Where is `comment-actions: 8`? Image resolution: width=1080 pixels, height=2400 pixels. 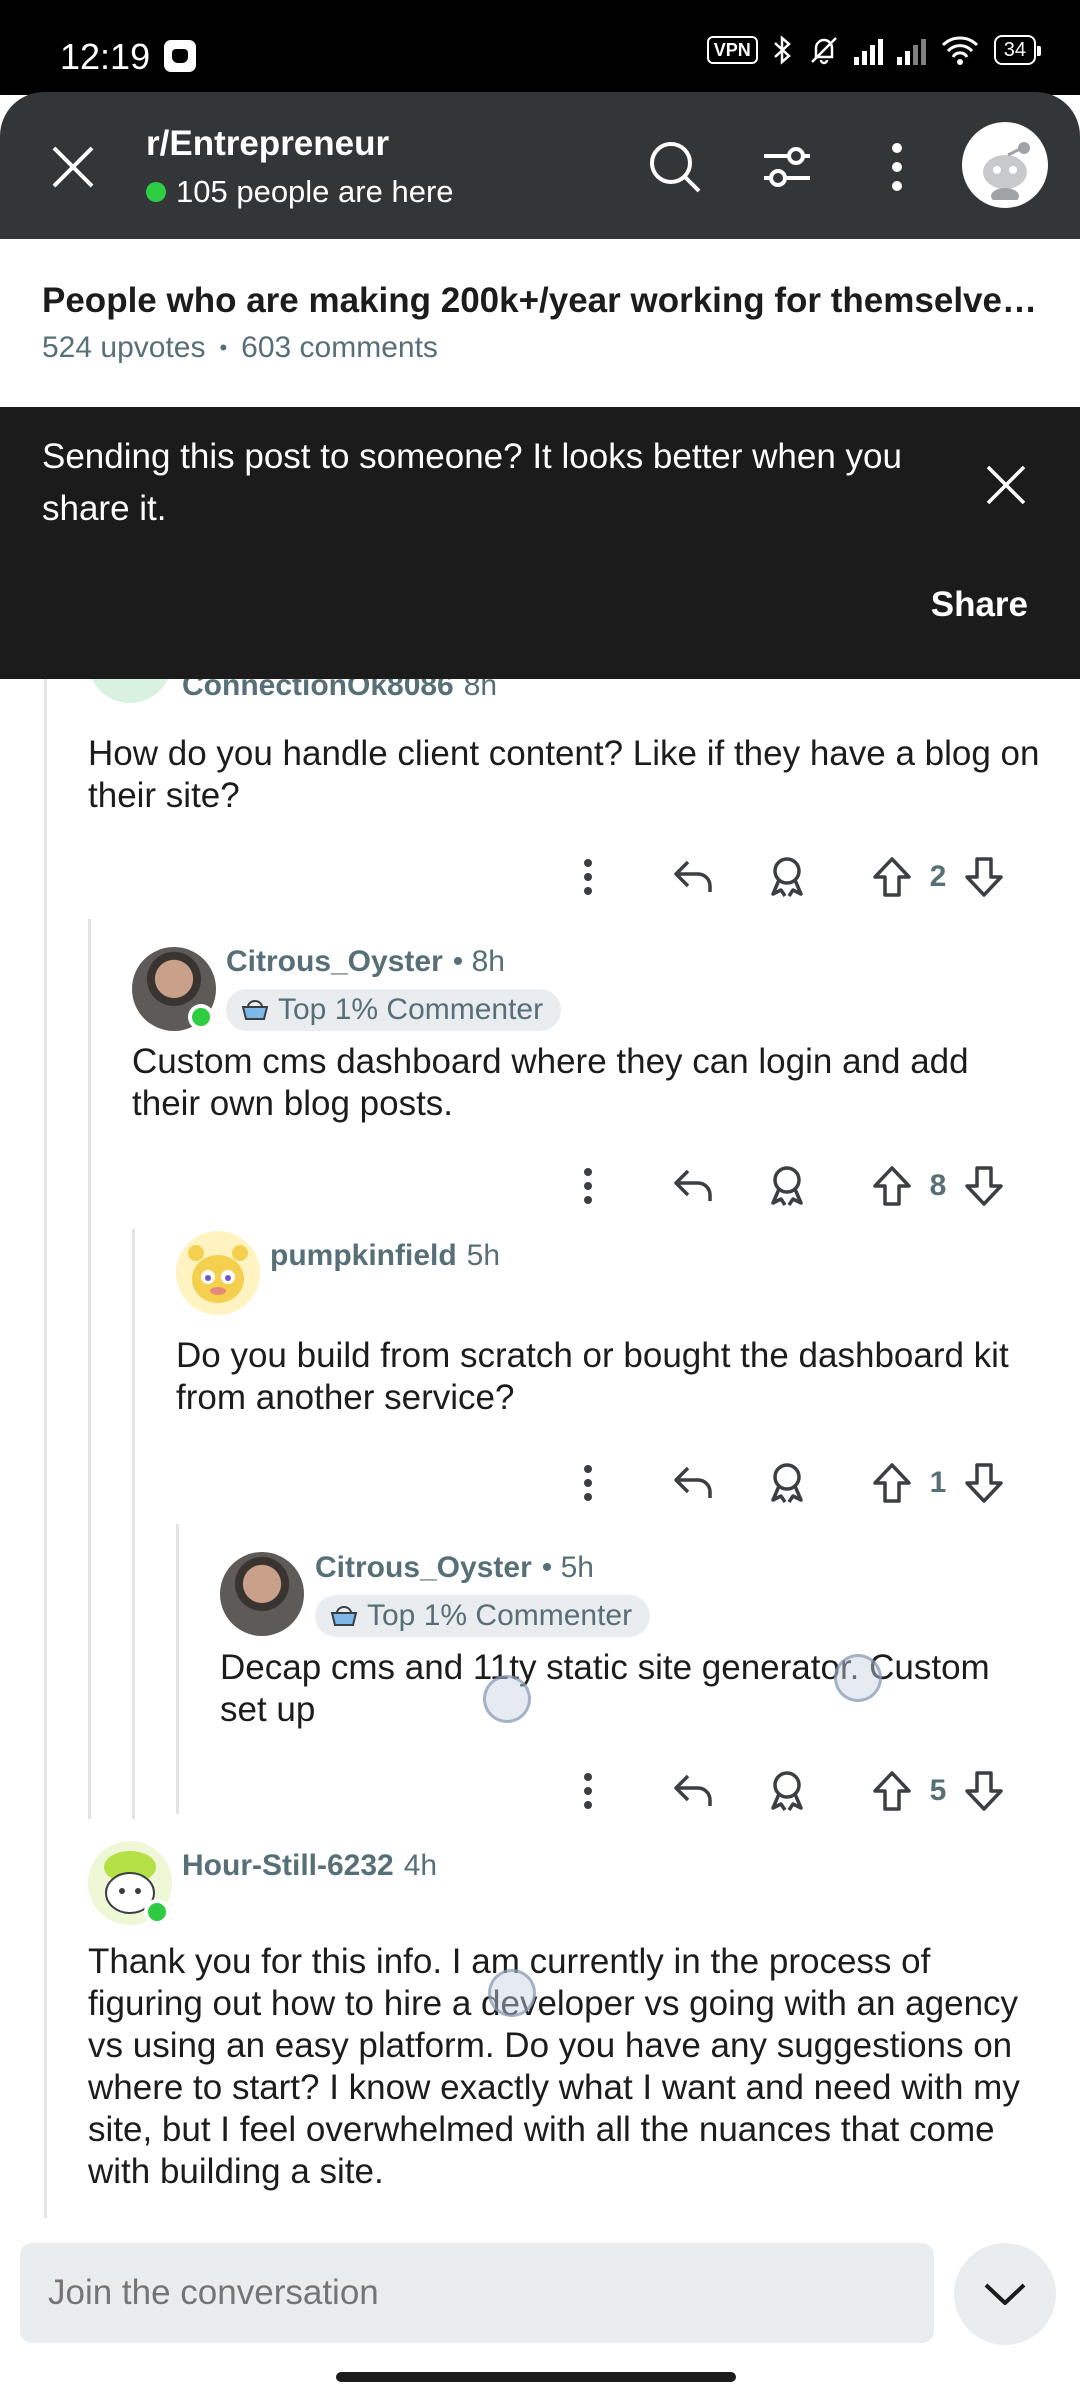 comment-actions: 8 is located at coordinates (540, 1186).